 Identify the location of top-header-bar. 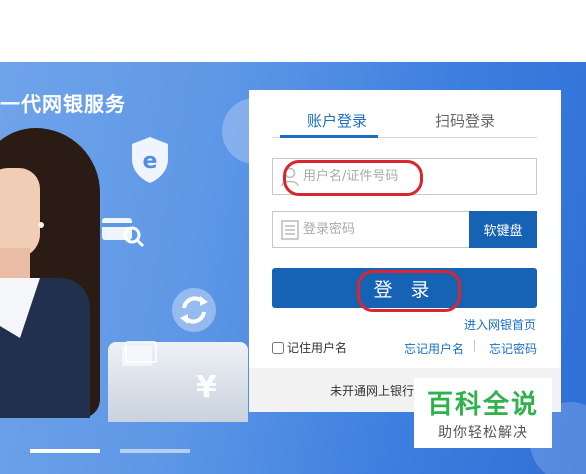
(293, 31).